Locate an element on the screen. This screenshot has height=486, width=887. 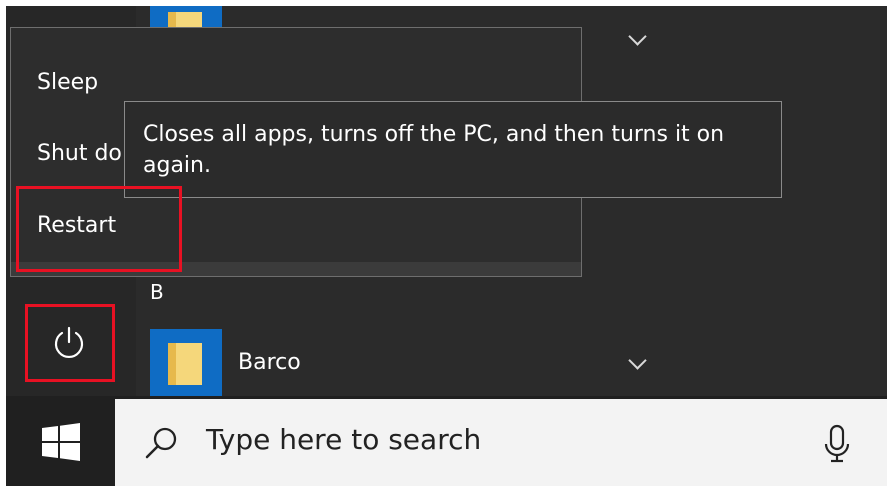
windows-logo-icon is located at coordinates (61, 442).